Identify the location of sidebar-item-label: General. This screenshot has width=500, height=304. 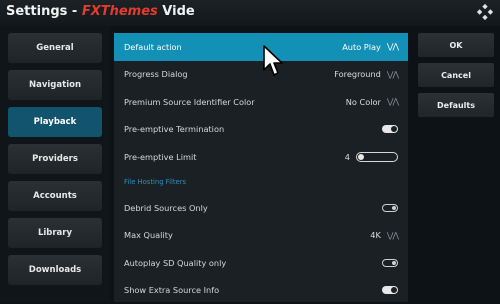
(54, 48).